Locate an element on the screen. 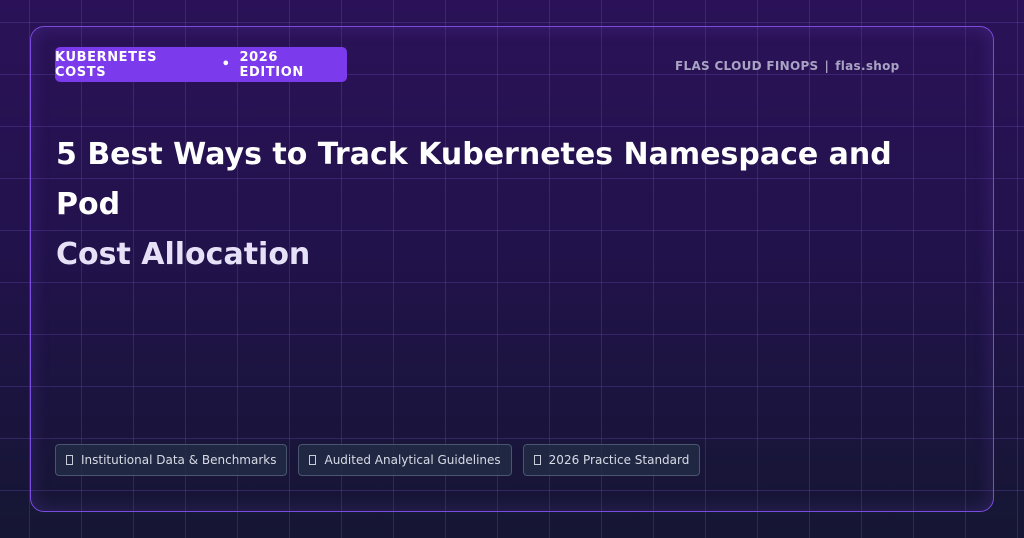 The width and height of the screenshot is (1024, 538). category-badge: KUBERNETES COSTS • 2026 EDITION is located at coordinates (201, 64).